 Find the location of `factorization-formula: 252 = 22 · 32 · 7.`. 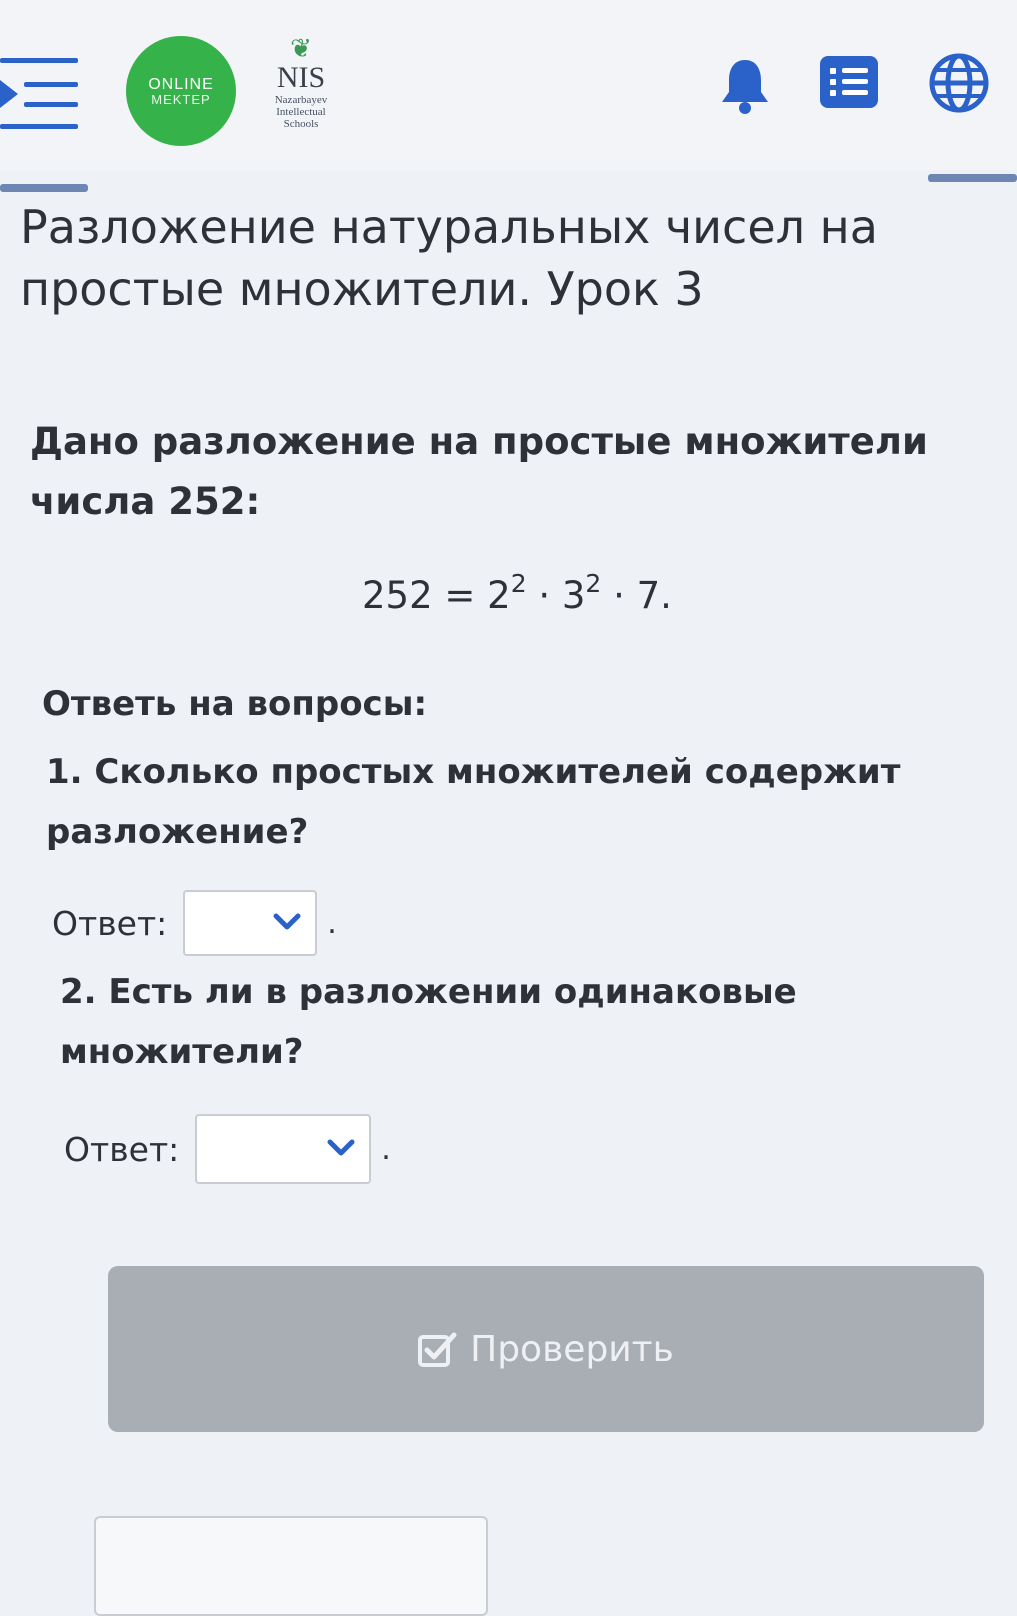

factorization-formula: 252 = 22 · 32 · 7. is located at coordinates (517, 594).